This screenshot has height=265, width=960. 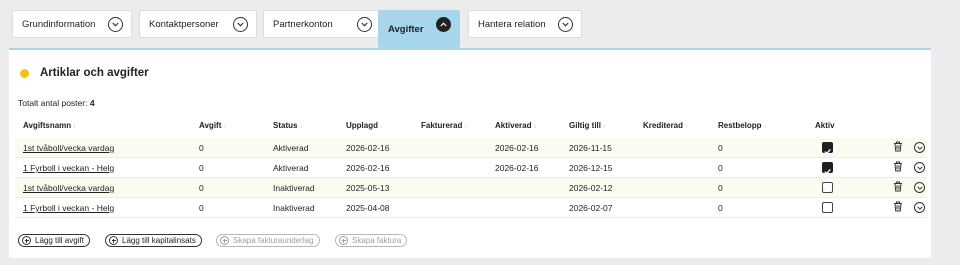 I want to click on tab-hantera-relation: Hantera relation, so click(x=525, y=24).